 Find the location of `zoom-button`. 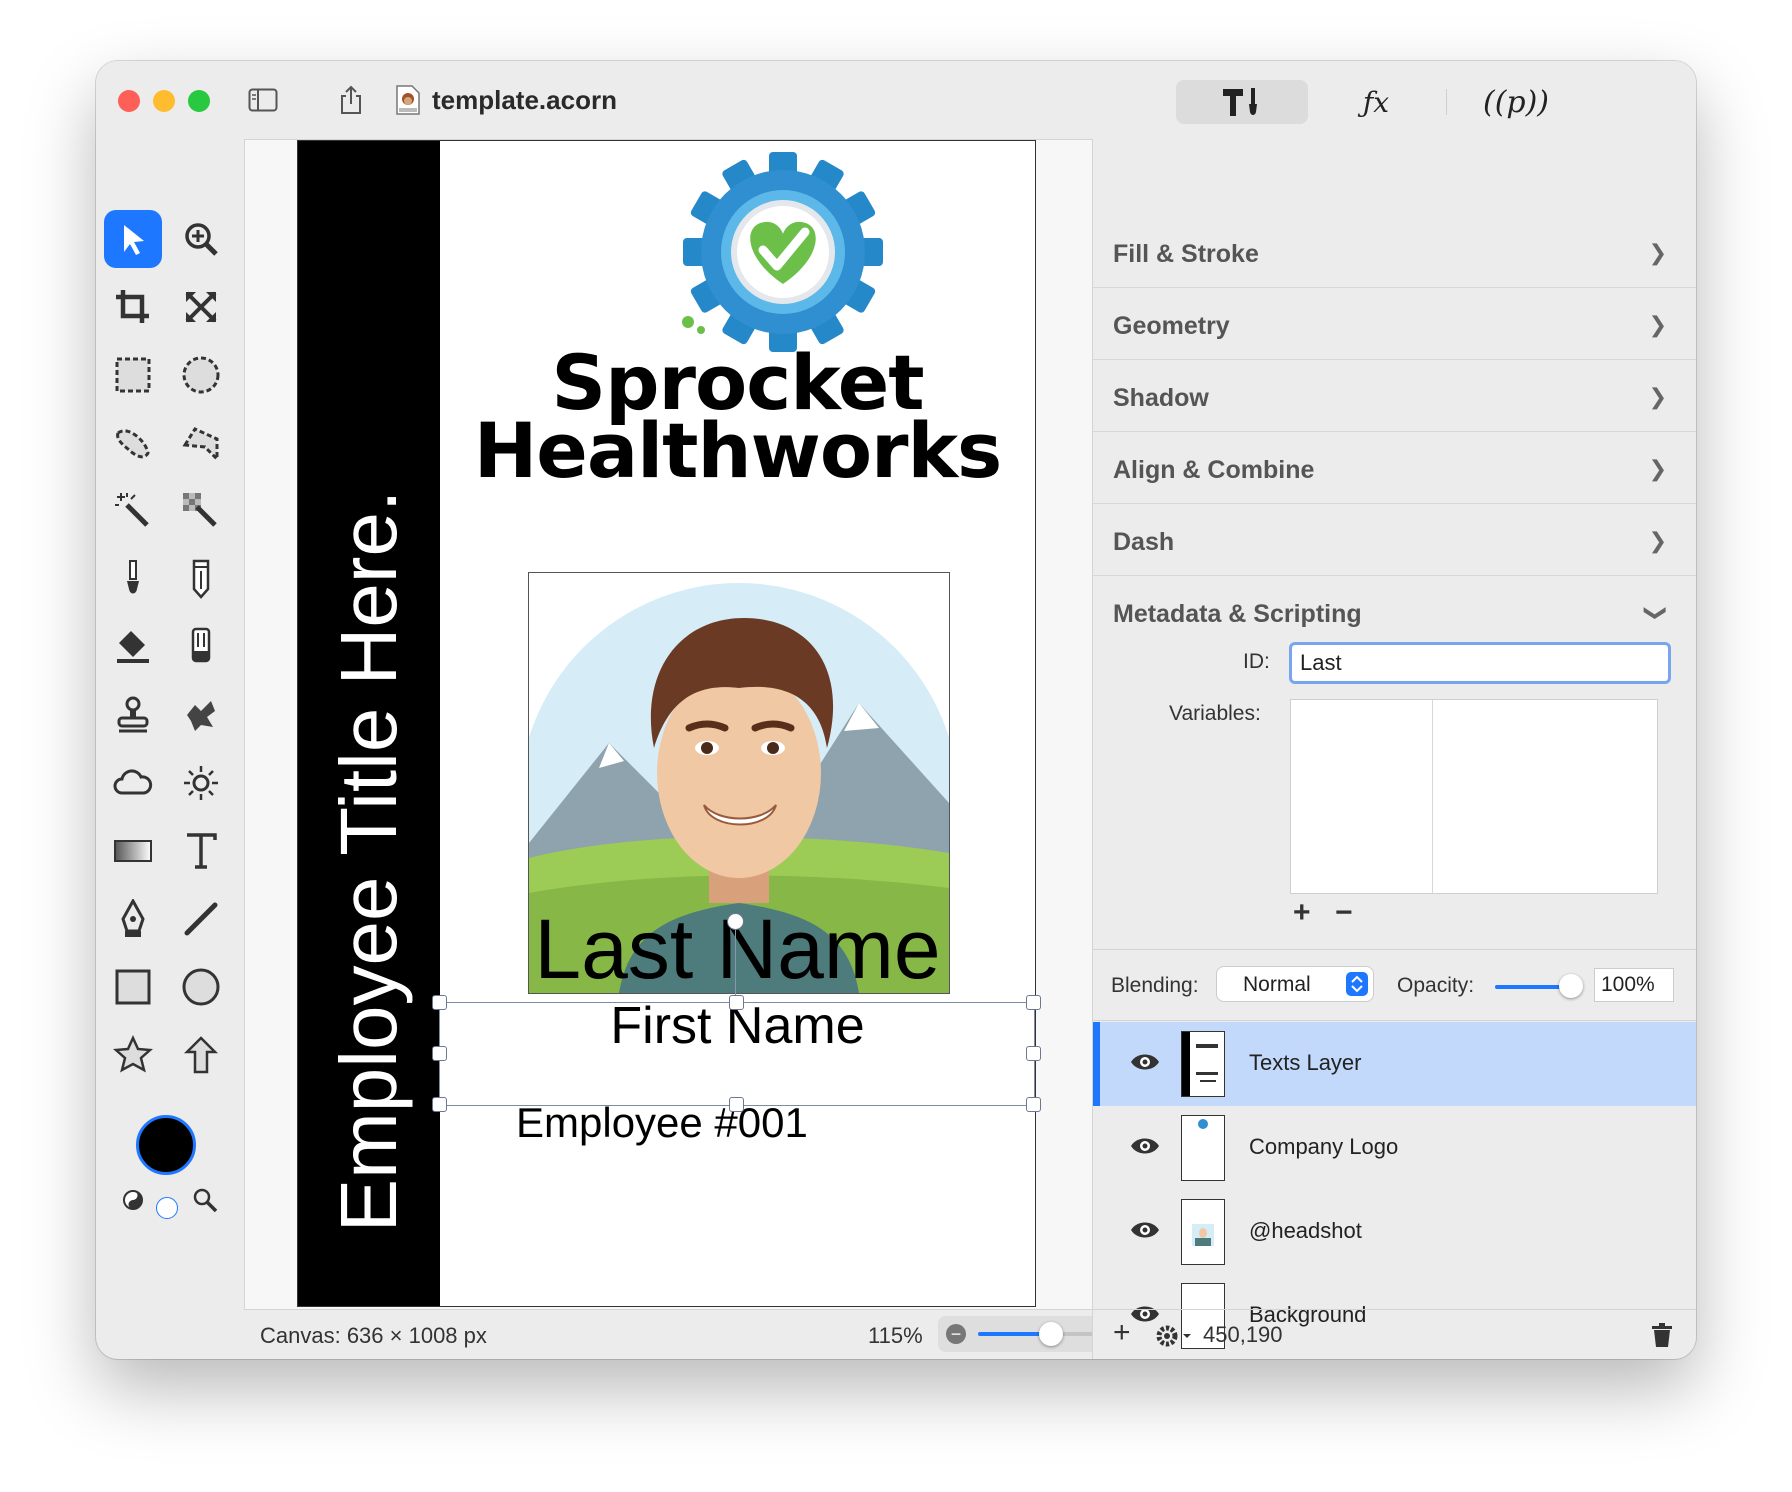

zoom-button is located at coordinates (199, 101).